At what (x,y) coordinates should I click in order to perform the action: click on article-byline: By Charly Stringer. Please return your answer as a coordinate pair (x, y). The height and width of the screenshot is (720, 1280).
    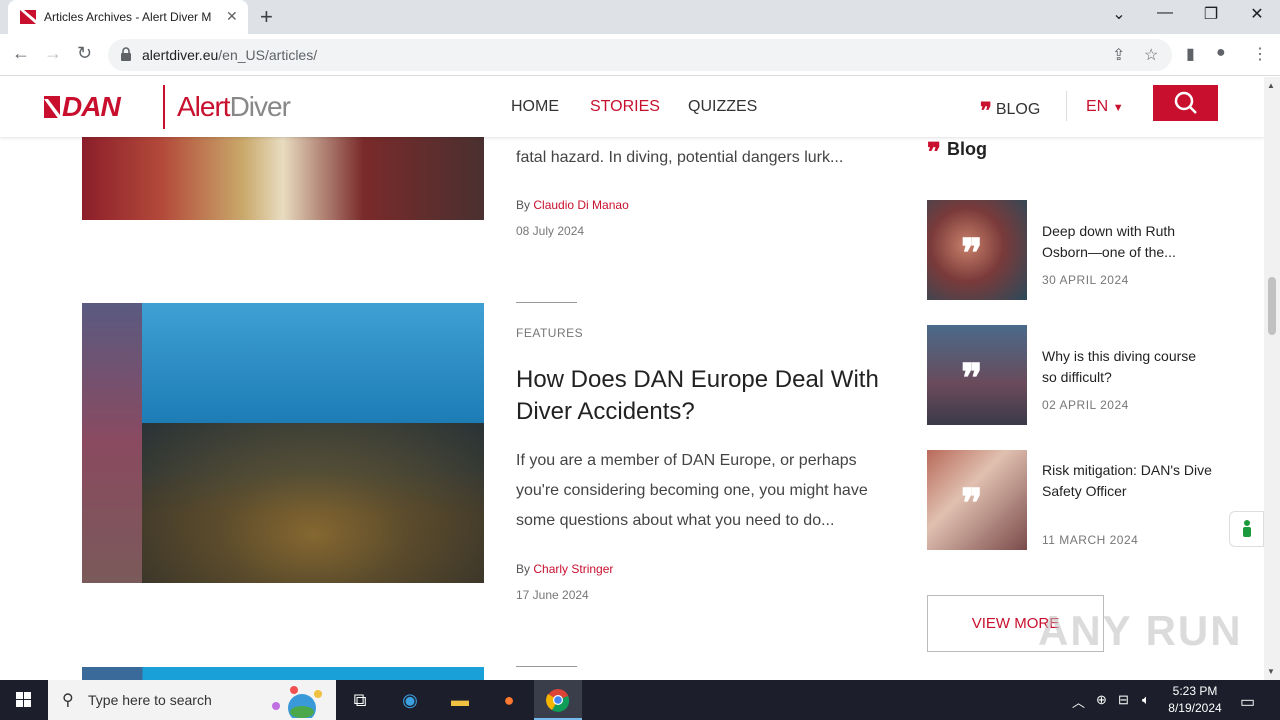
    Looking at the image, I should click on (565, 569).